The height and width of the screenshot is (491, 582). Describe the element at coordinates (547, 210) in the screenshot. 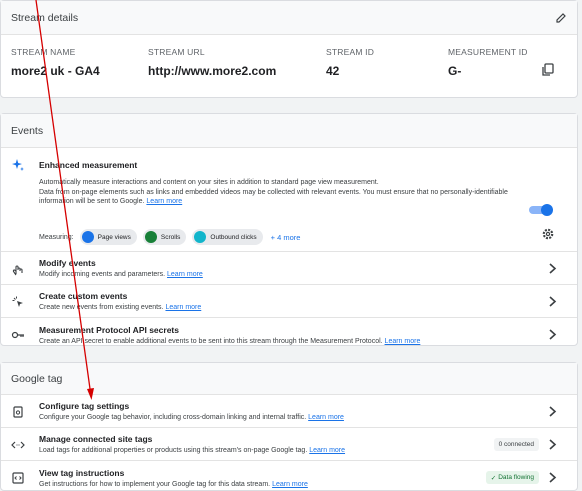

I see `toggle-knob` at that location.